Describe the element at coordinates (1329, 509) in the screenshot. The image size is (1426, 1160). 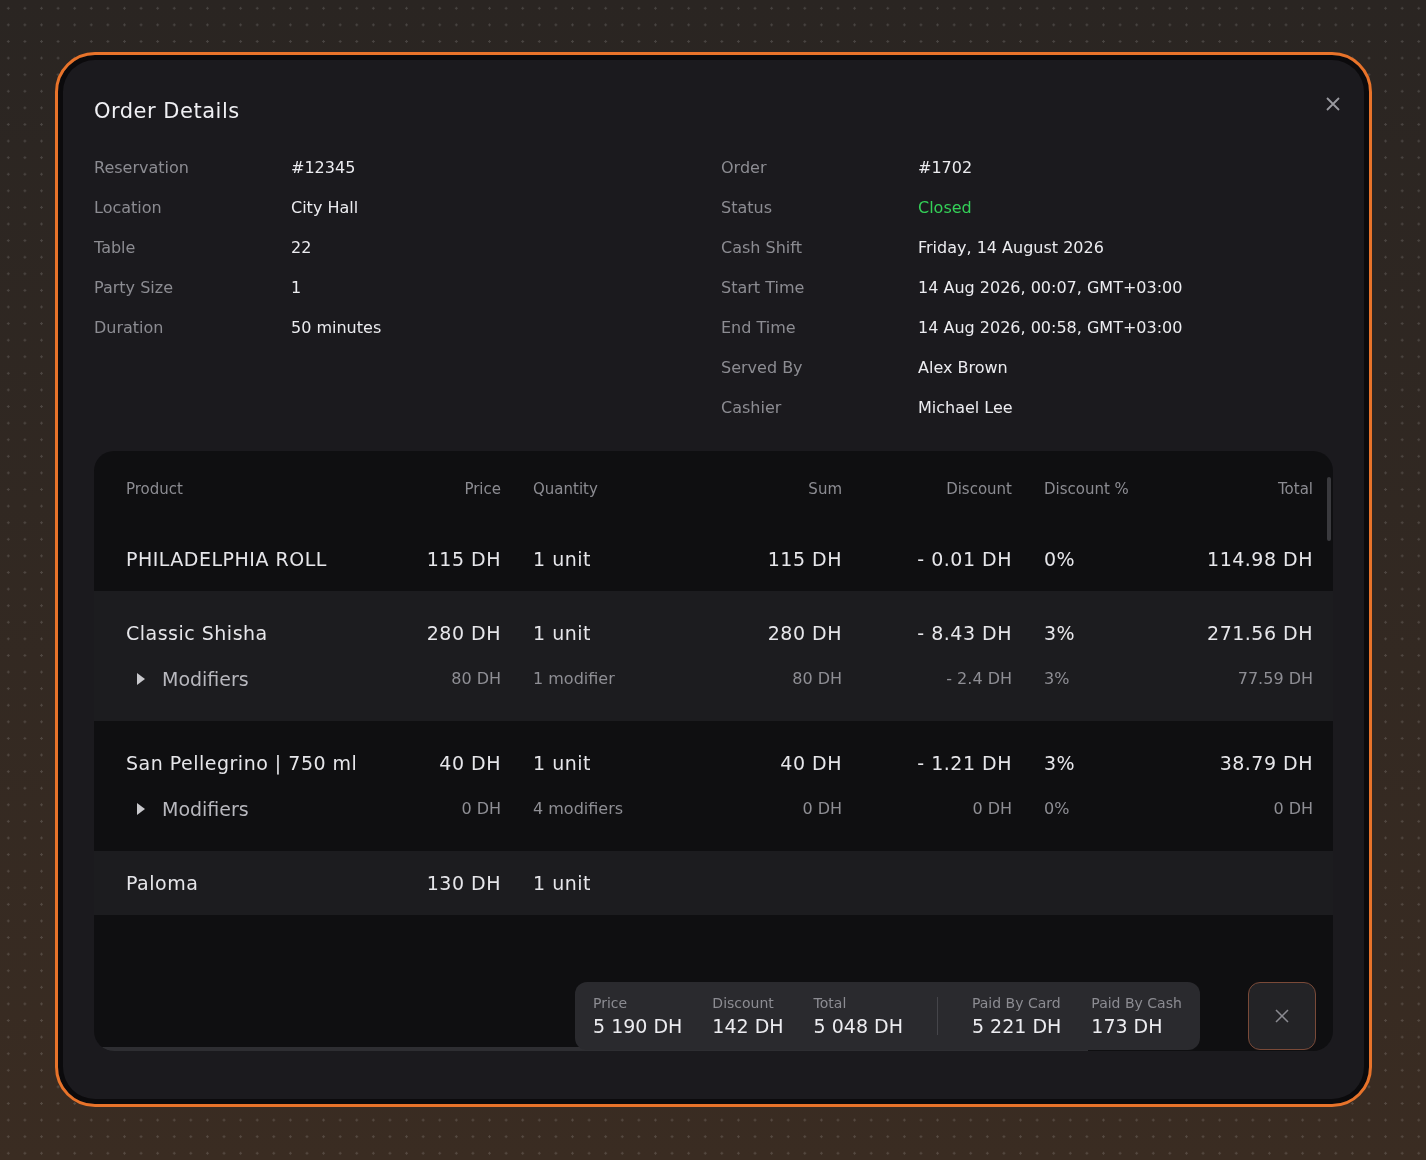
I see `vertical-scrollbar` at that location.